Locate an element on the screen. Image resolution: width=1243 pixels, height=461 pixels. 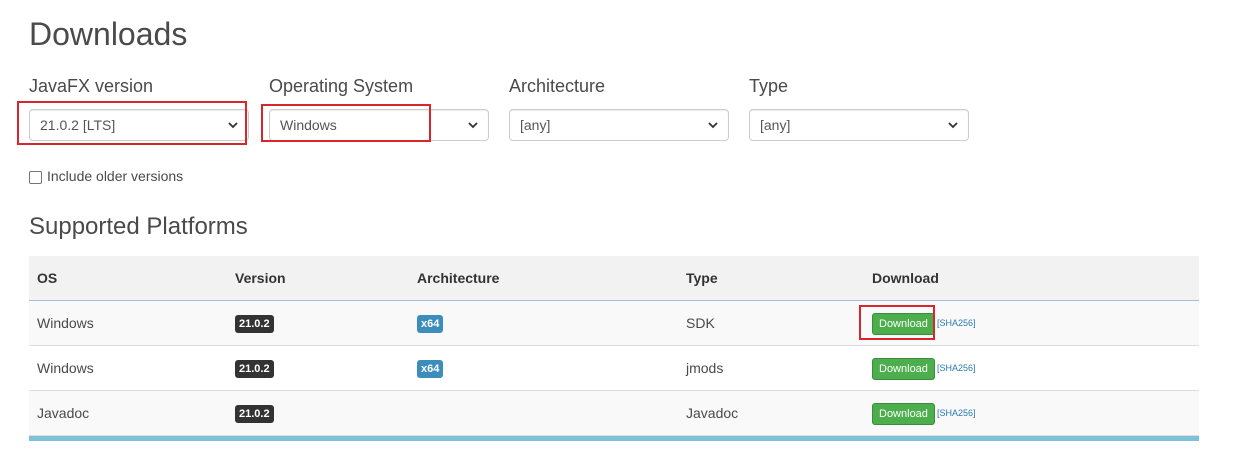
row-os: Javadoc is located at coordinates (63, 413).